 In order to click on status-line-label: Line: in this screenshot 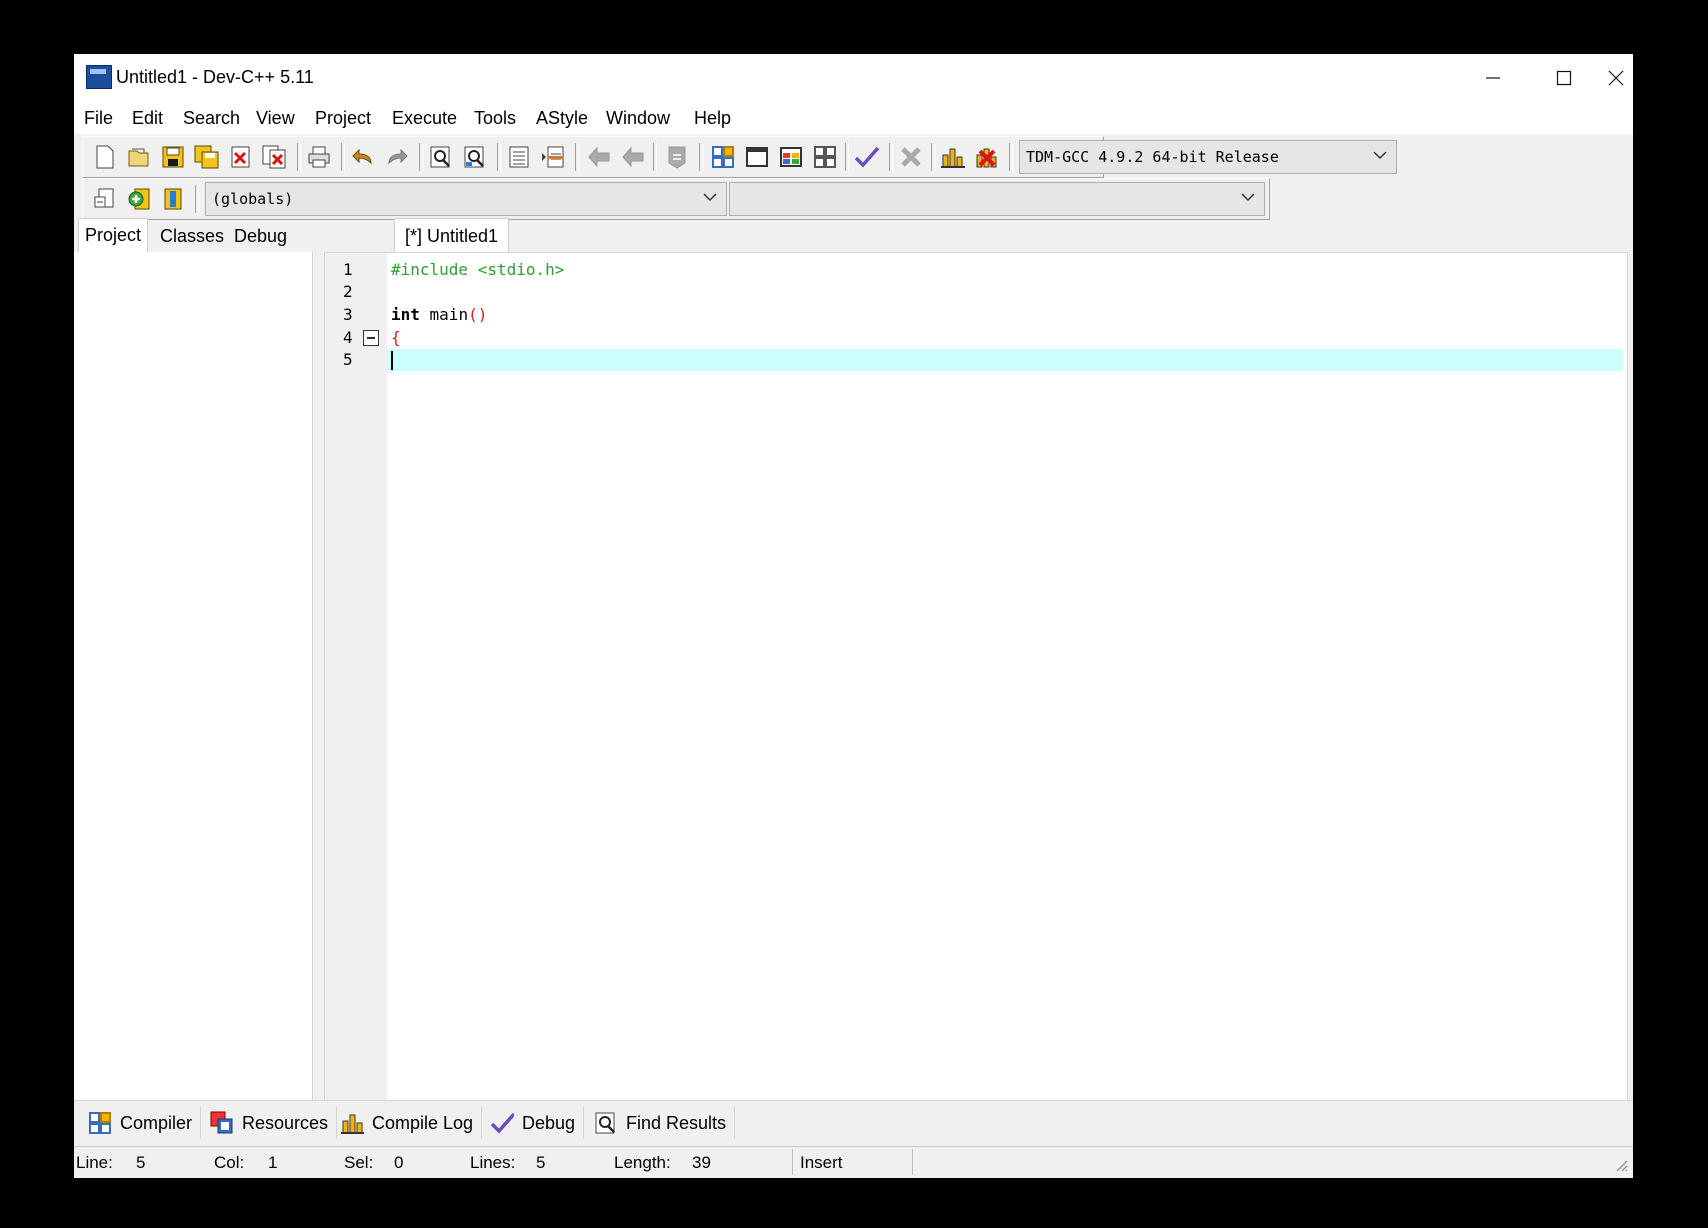, I will do `click(94, 1162)`.